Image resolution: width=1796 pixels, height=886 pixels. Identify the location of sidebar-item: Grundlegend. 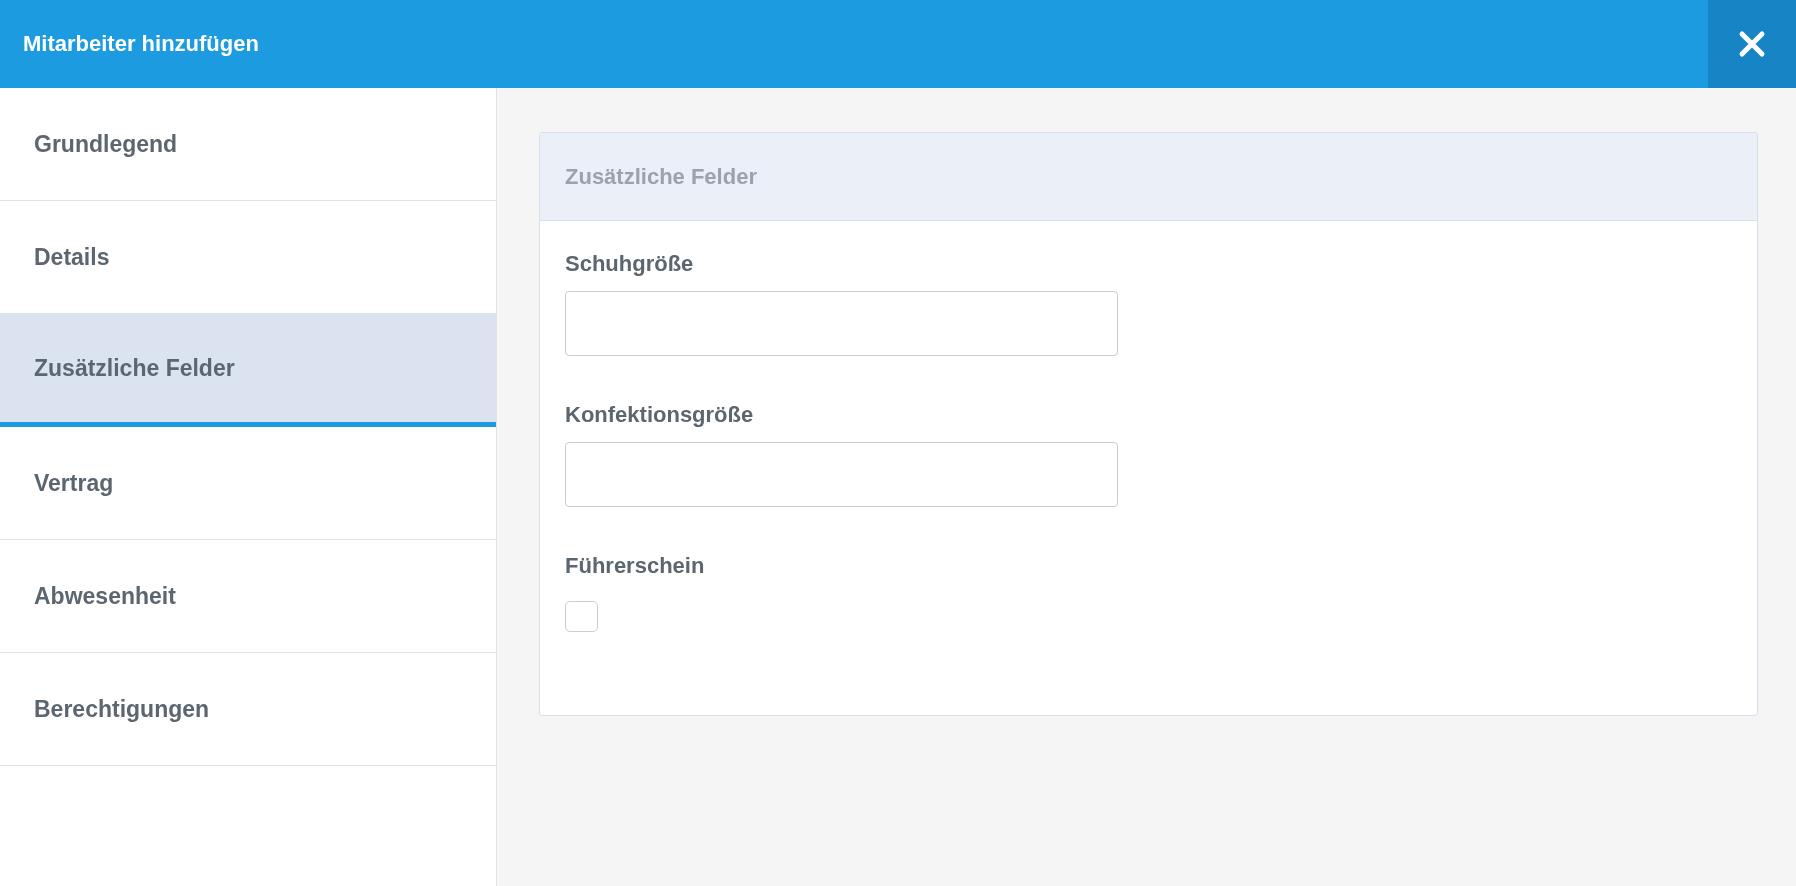
(248, 144).